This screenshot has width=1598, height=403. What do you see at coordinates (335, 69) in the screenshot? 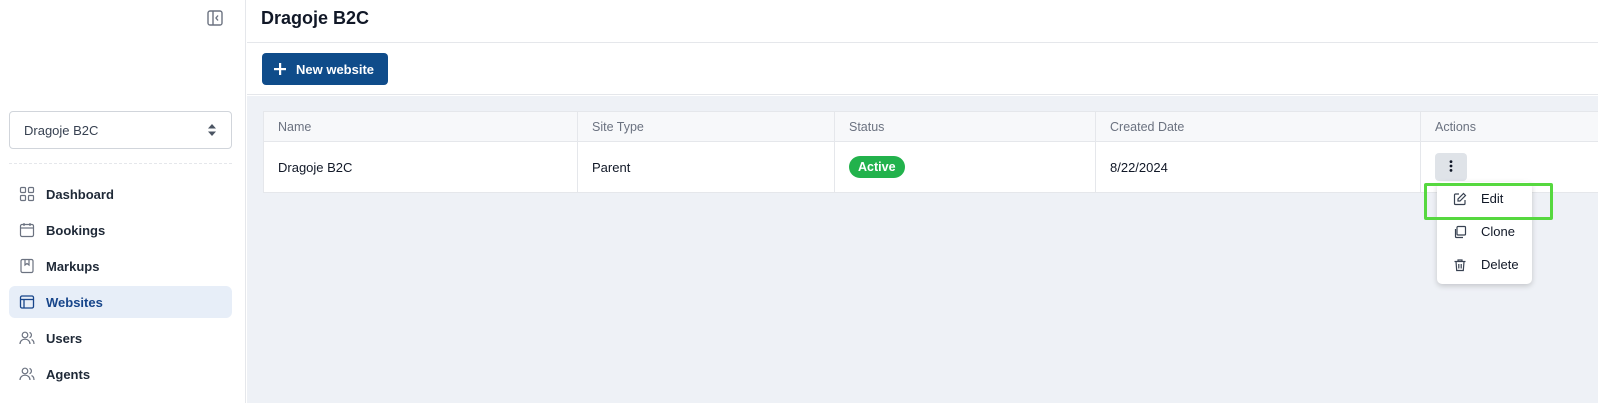
I see `new-website-label: New website` at bounding box center [335, 69].